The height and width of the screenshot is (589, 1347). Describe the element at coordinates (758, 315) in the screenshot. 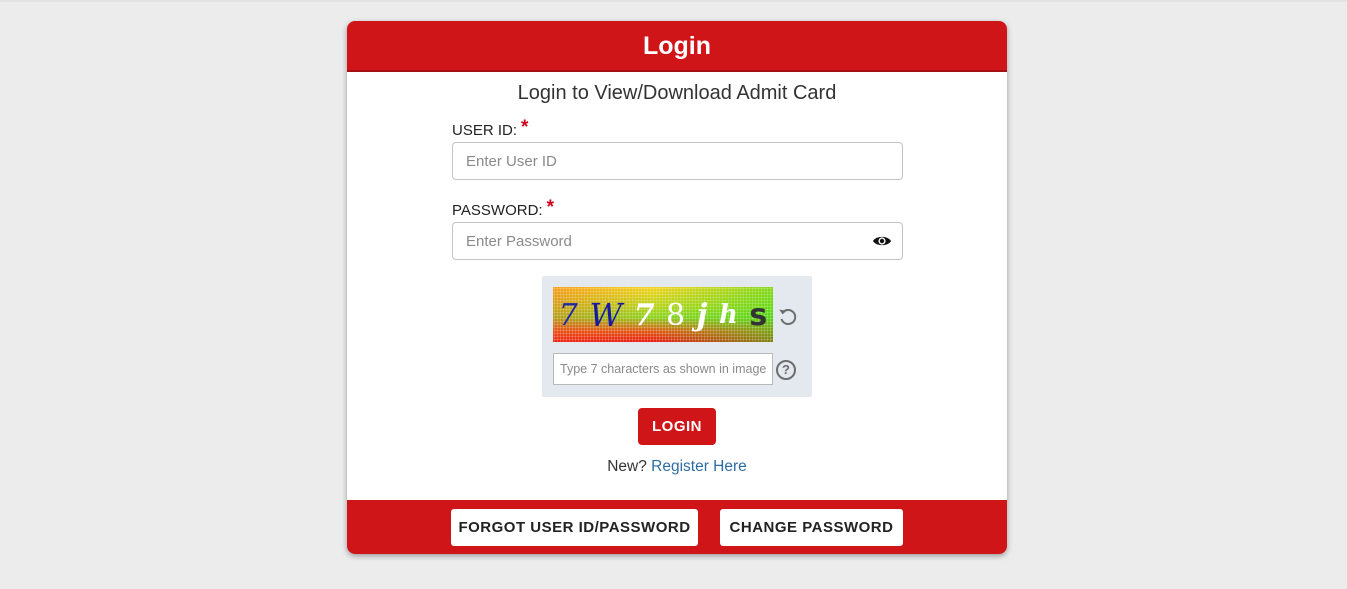

I see `captcha-char: s` at that location.